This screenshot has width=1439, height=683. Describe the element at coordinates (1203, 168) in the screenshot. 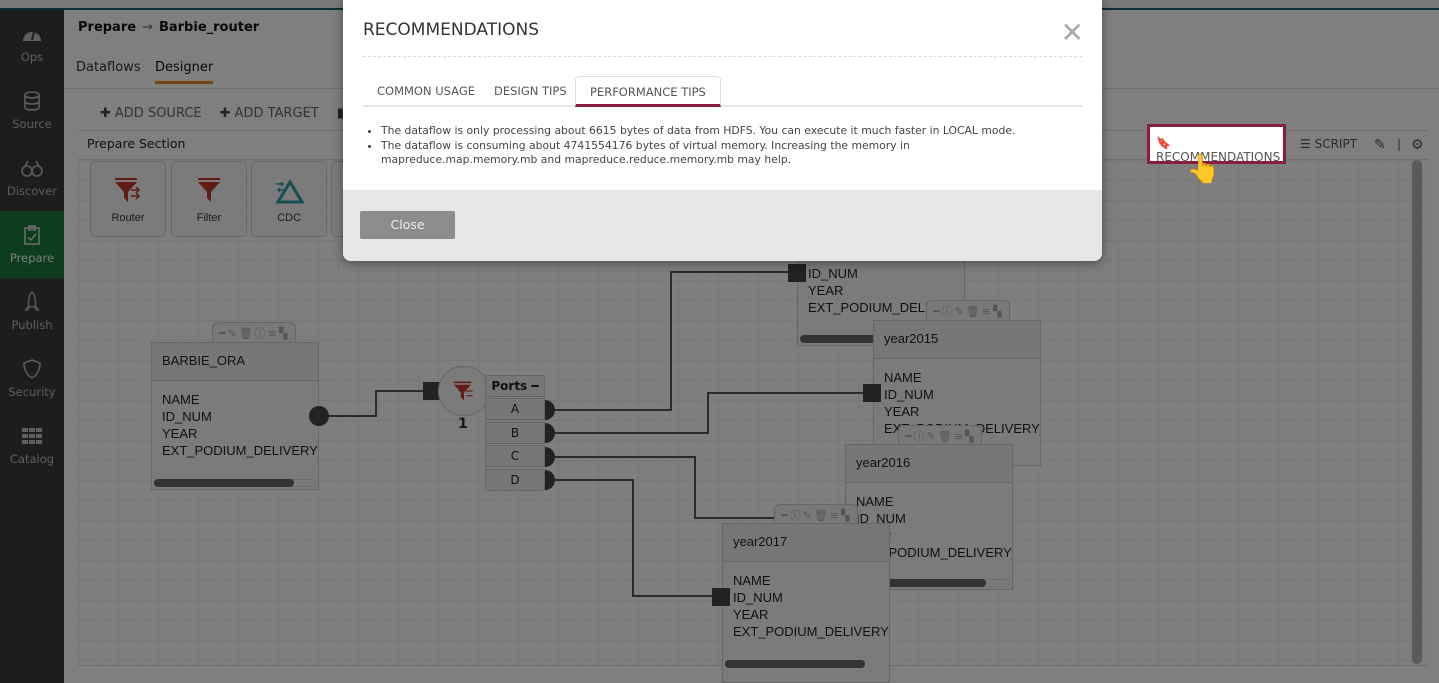

I see `hand-pointer-cursor-icon: 👆` at that location.